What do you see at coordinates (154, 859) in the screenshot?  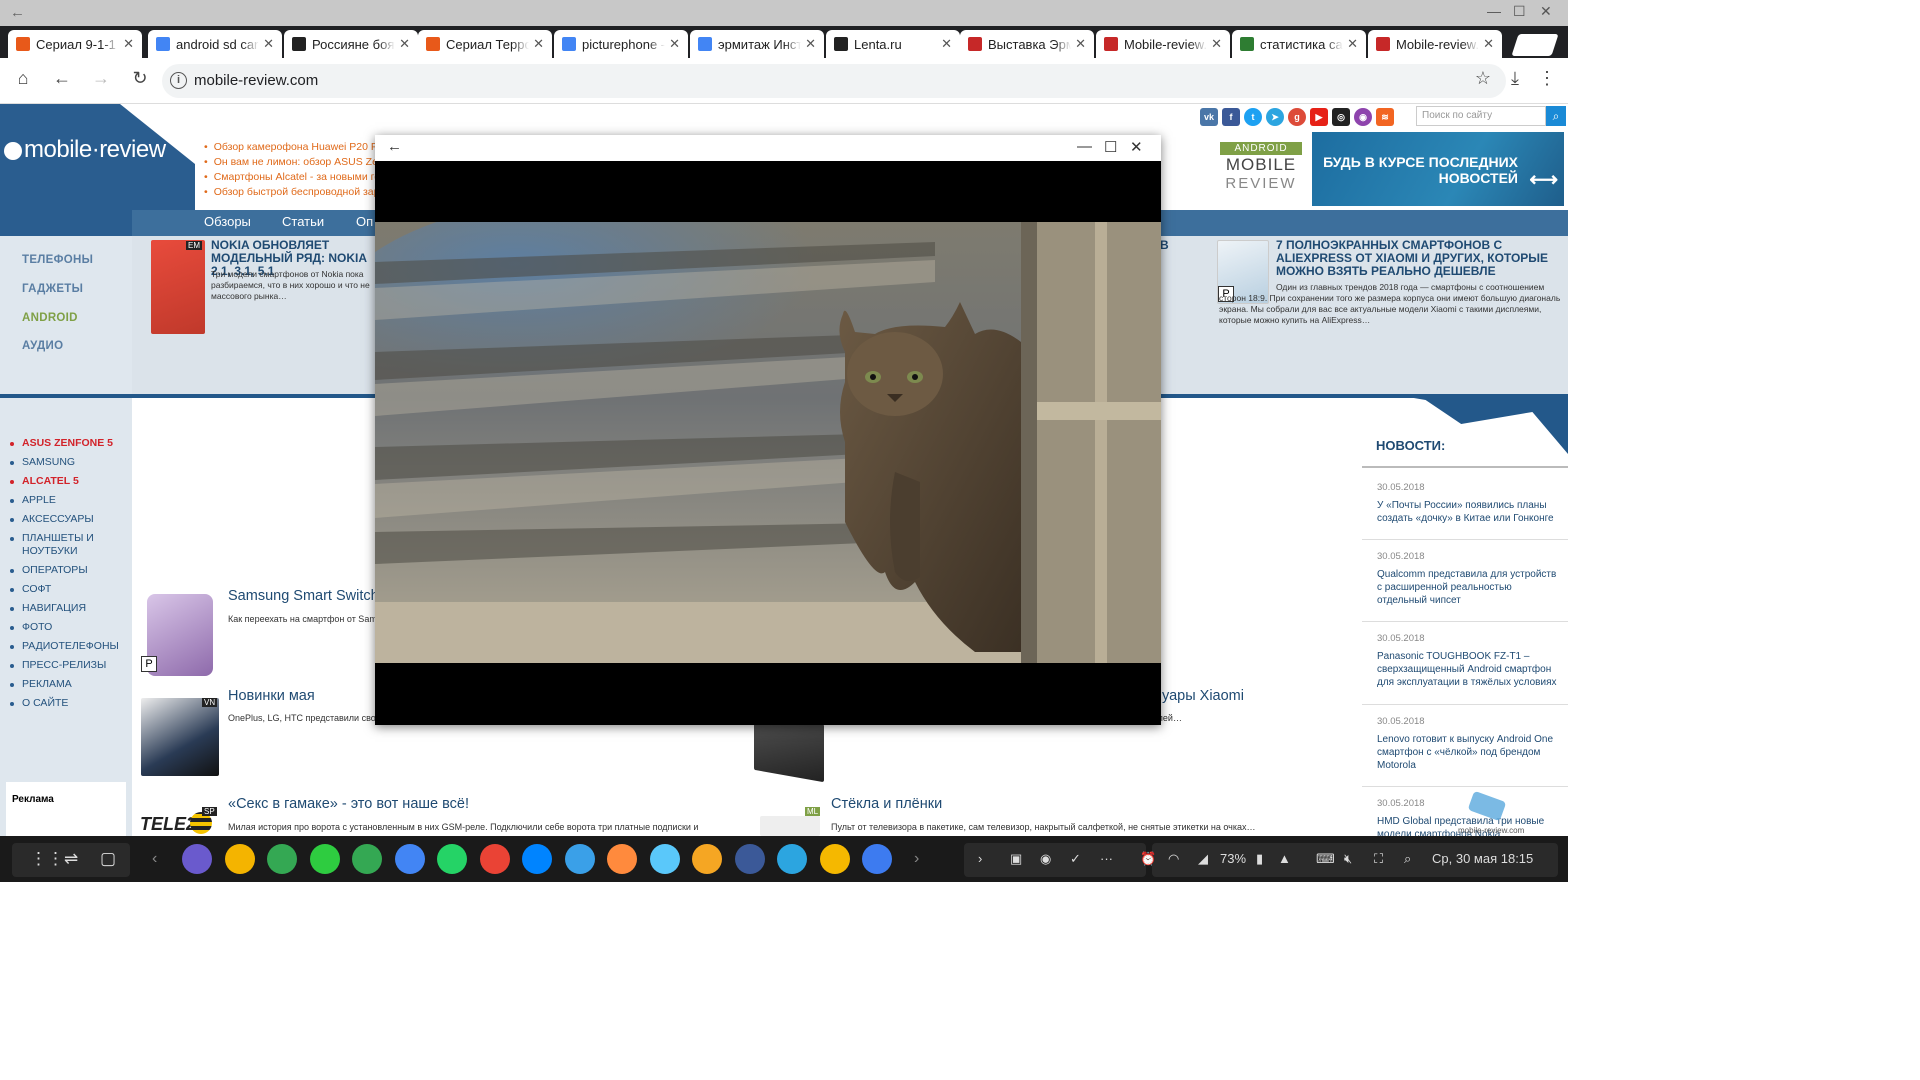 I see `chevron-left-icon: ‹` at bounding box center [154, 859].